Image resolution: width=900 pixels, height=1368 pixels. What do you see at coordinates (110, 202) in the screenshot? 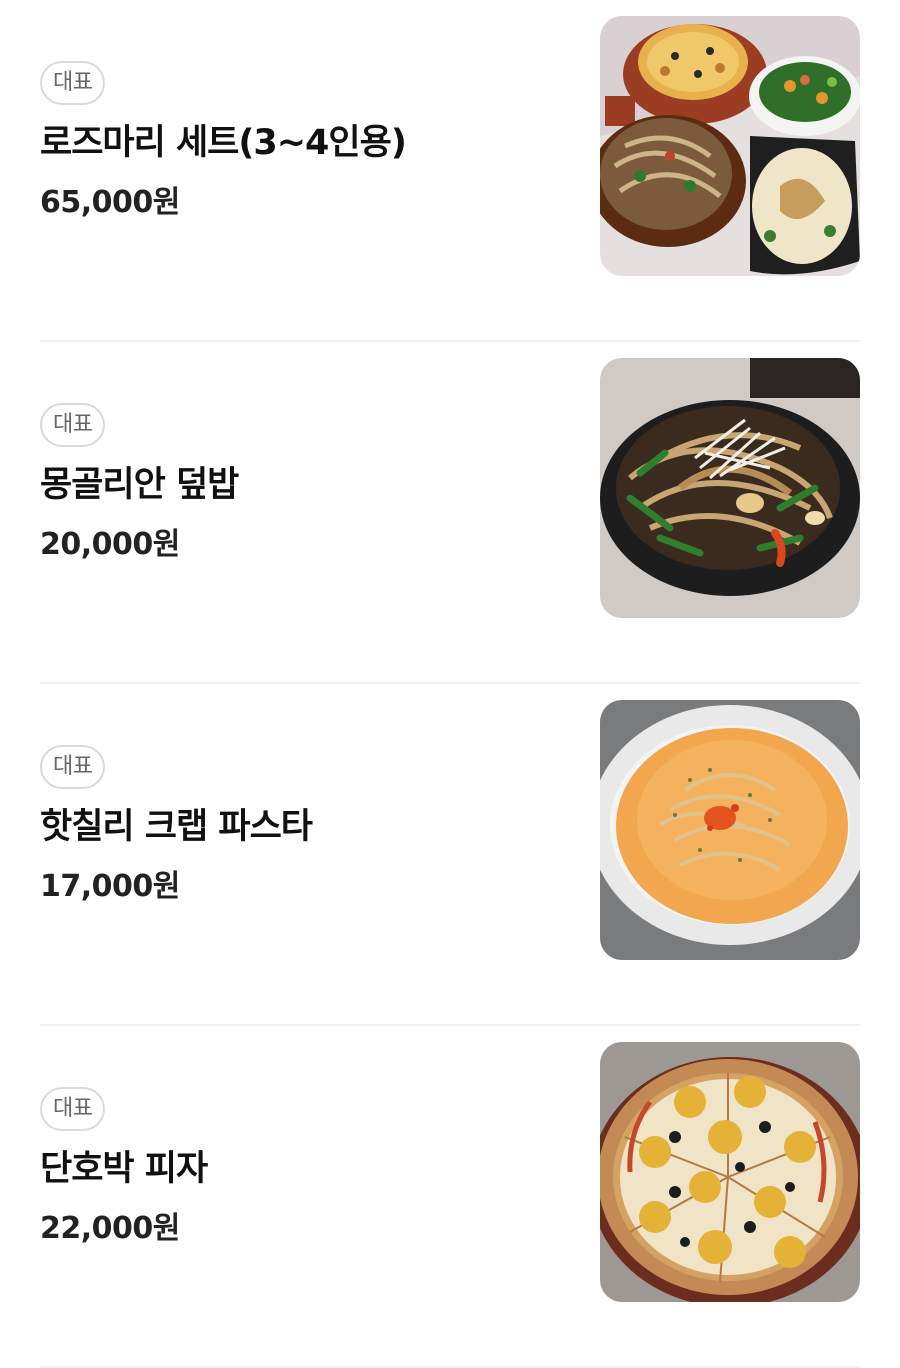
I see `menu-item-price: 65,000원` at bounding box center [110, 202].